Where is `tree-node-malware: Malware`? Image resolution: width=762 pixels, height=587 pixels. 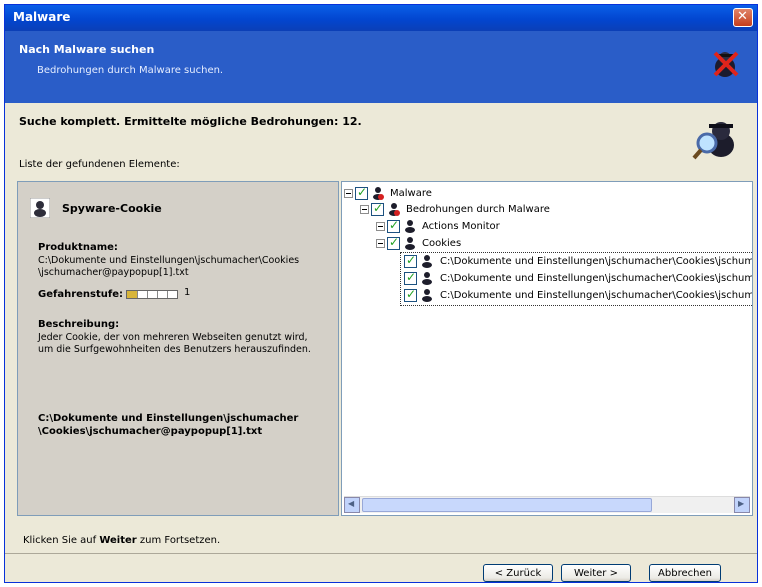 tree-node-malware: Malware is located at coordinates (544, 193).